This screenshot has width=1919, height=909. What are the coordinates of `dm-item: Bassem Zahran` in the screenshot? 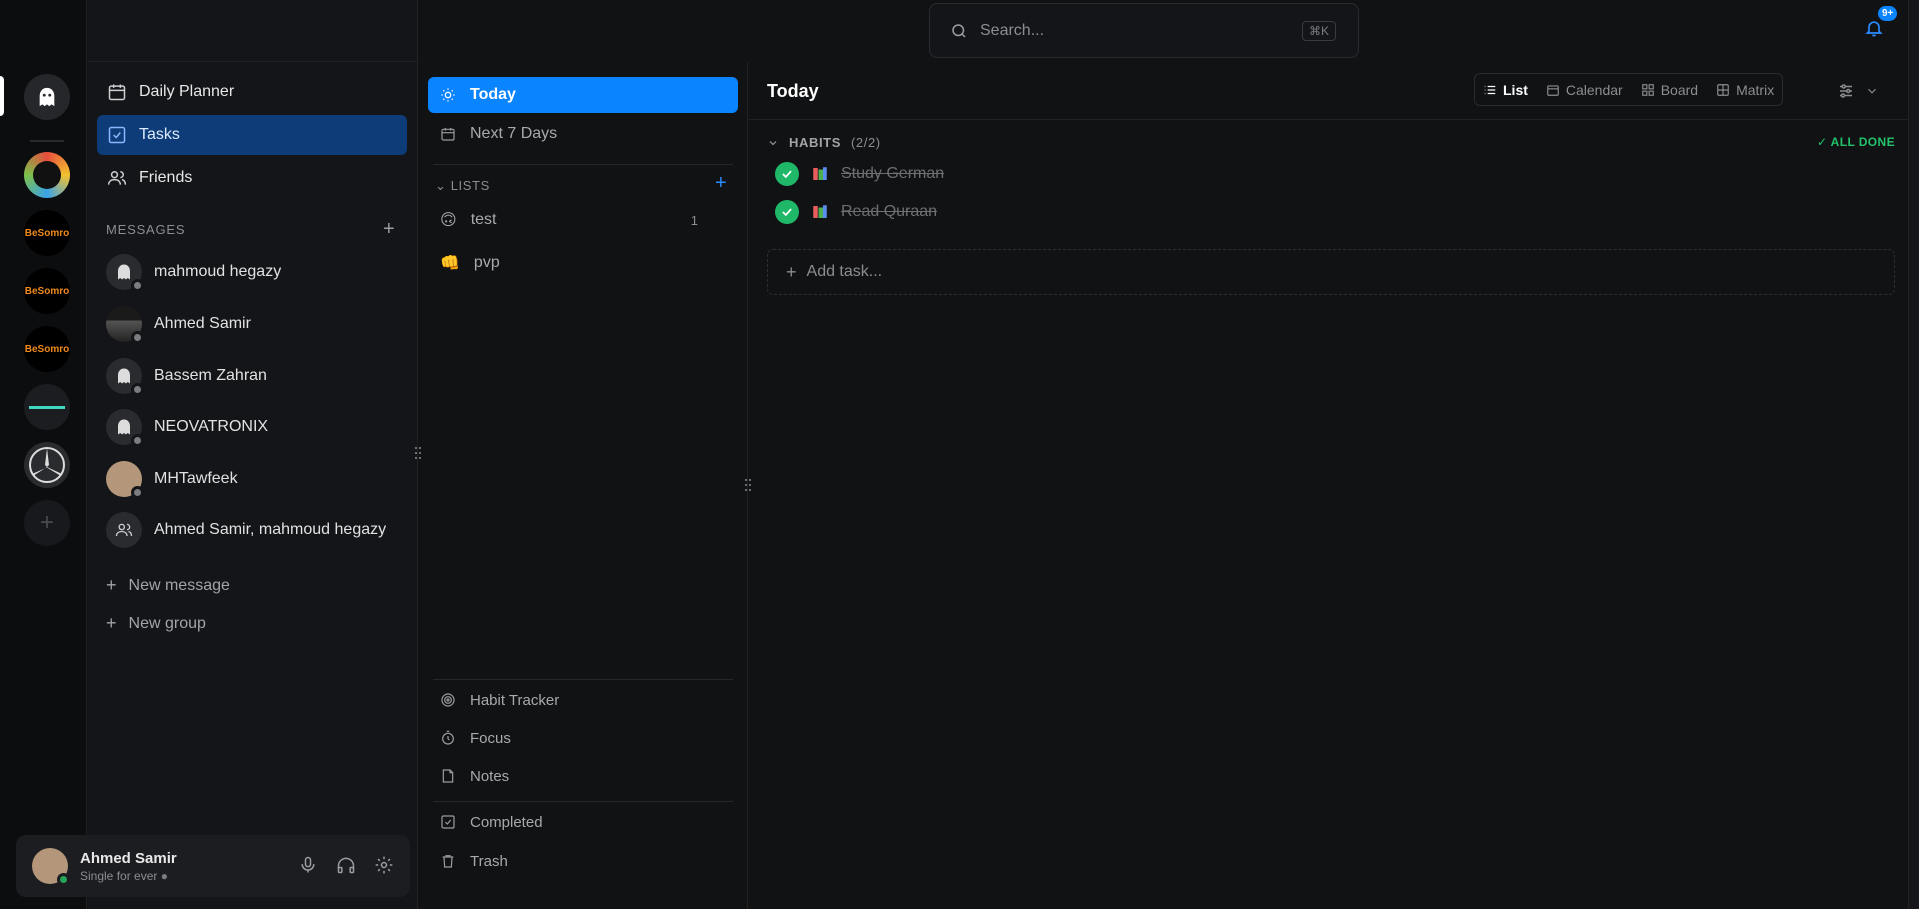 It's located at (256, 376).